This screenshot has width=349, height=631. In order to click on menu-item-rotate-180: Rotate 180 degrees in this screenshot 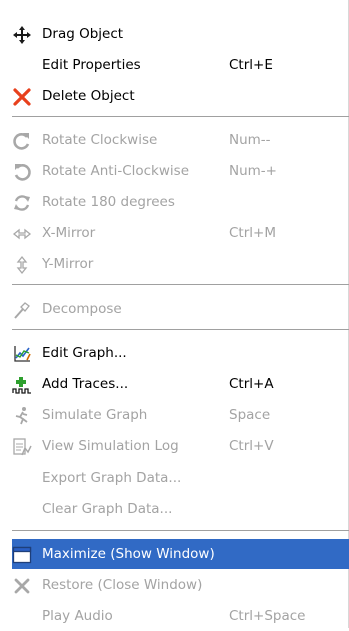, I will do `click(174, 202)`.